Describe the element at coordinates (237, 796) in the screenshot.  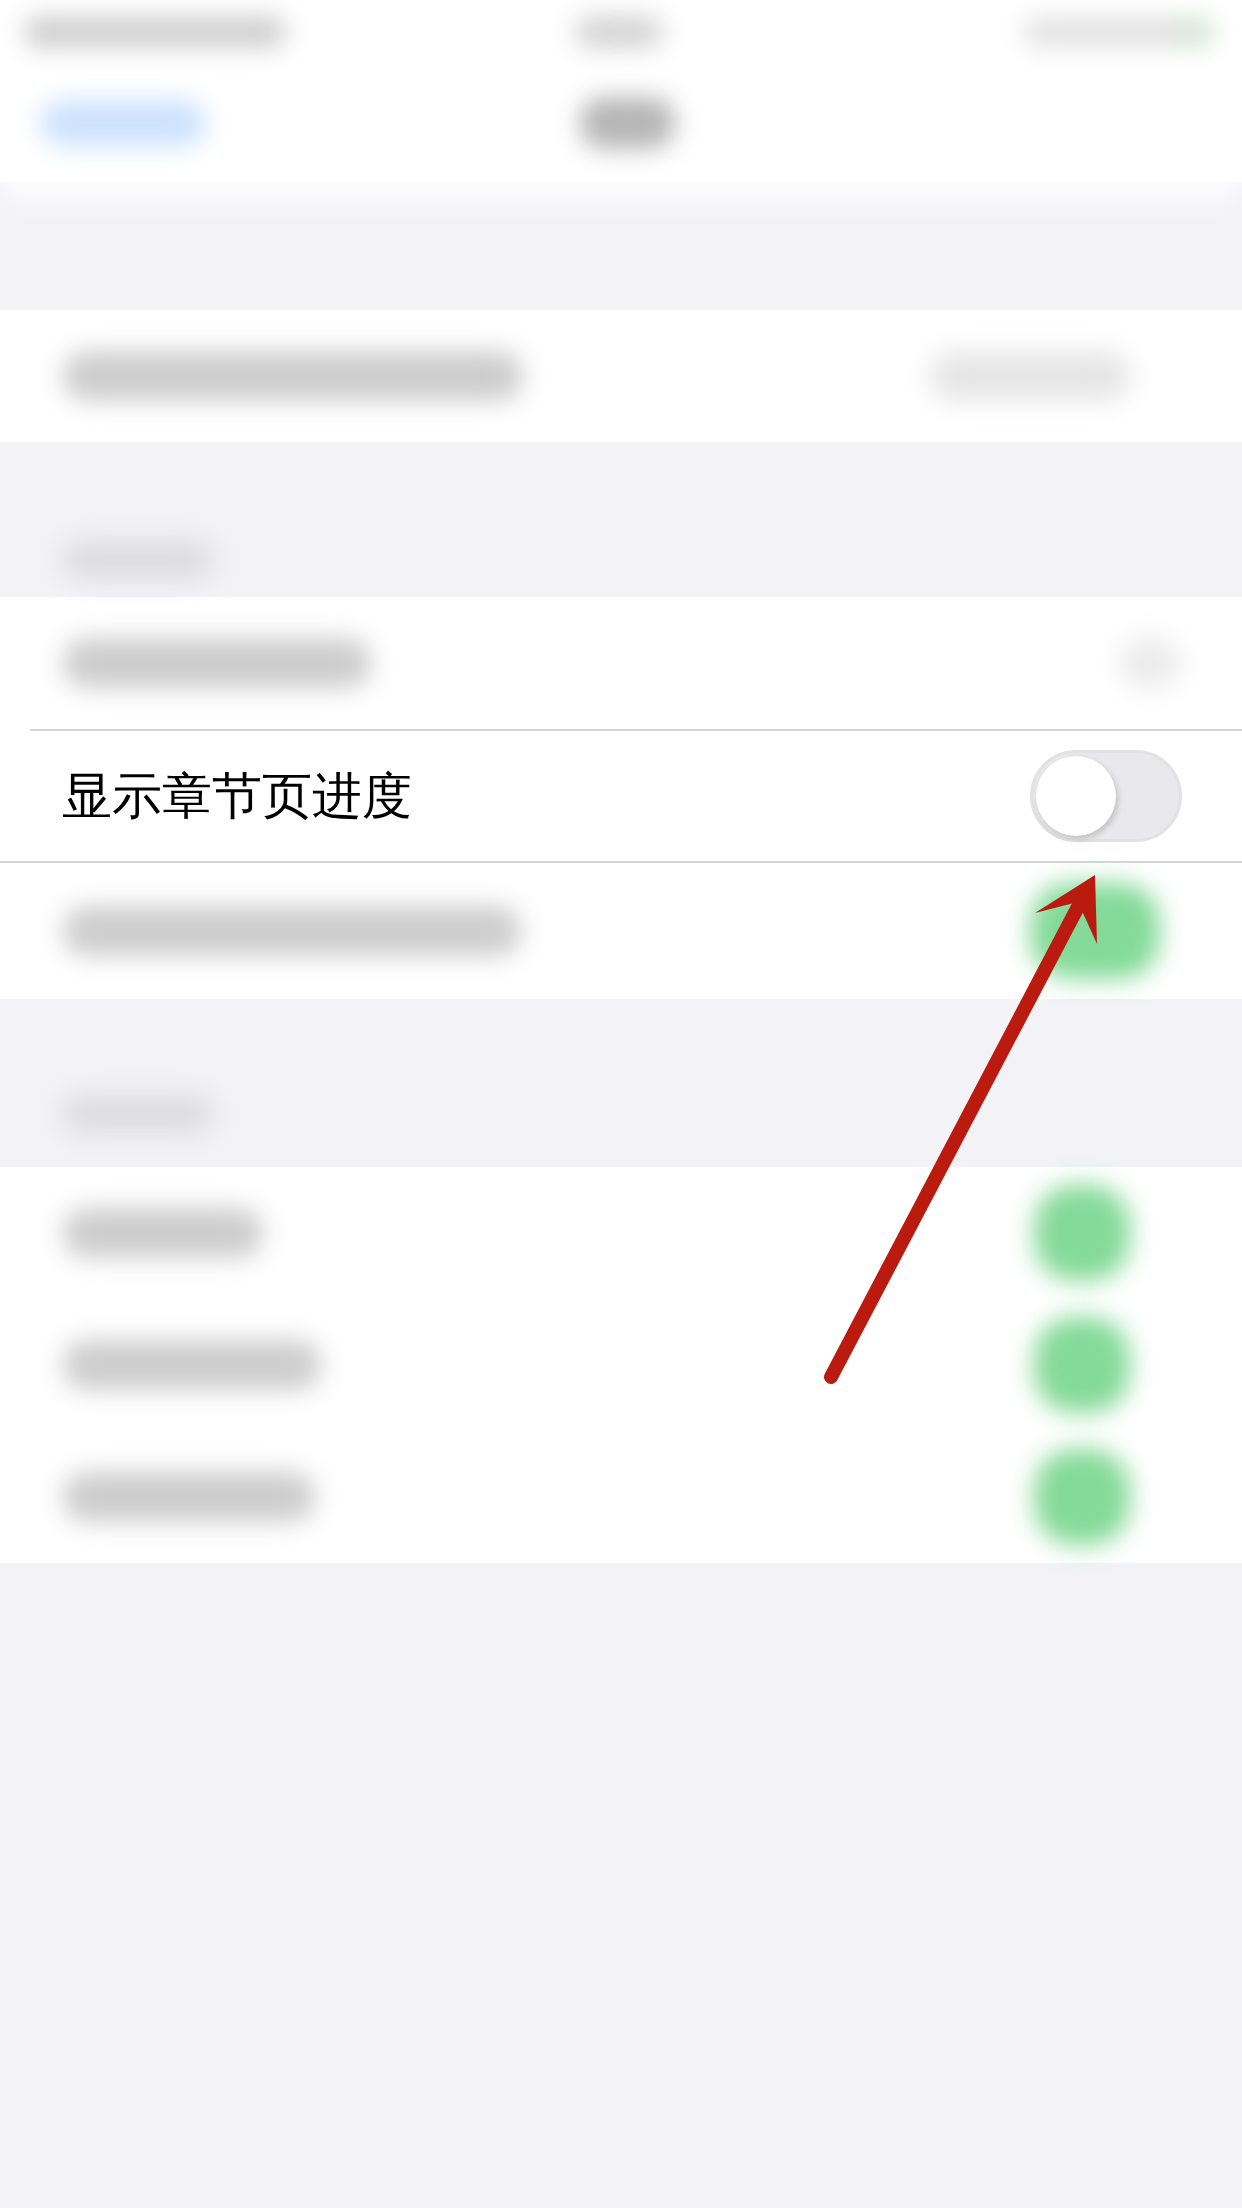
I see `setting-label: 显示章节页进度` at that location.